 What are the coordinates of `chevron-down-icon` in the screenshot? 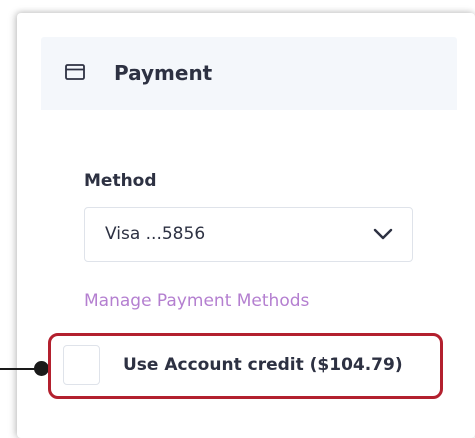 It's located at (383, 234).